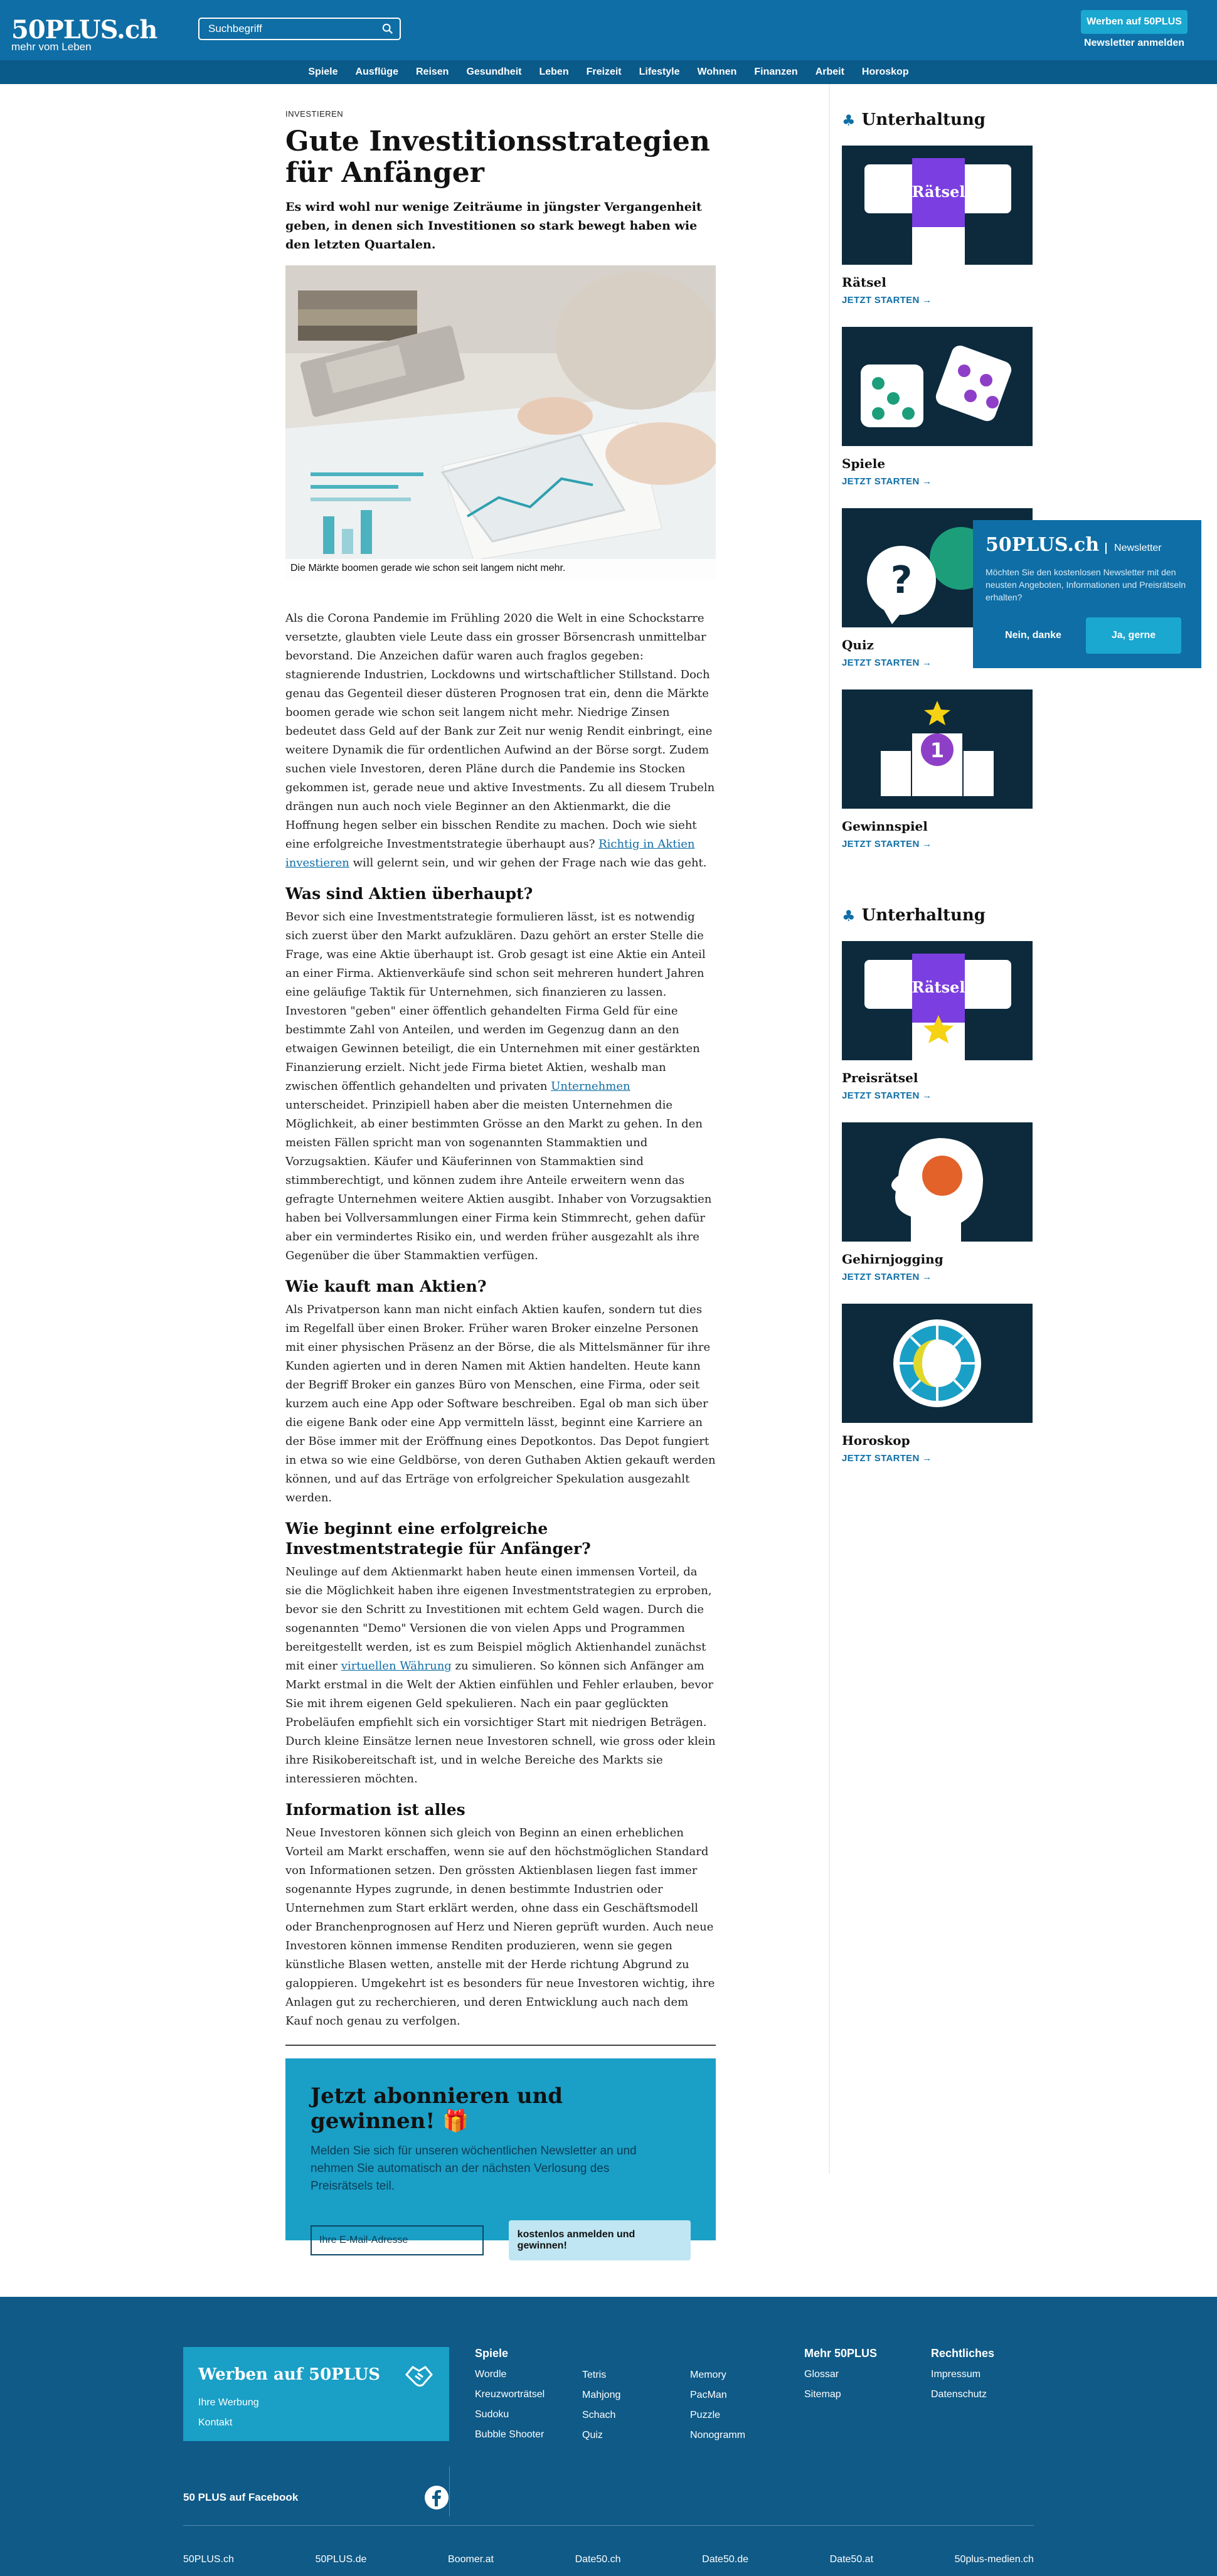 This screenshot has height=2576, width=1217. Describe the element at coordinates (830, 73) in the screenshot. I see `nav-item-arbeit: Arbeit` at that location.